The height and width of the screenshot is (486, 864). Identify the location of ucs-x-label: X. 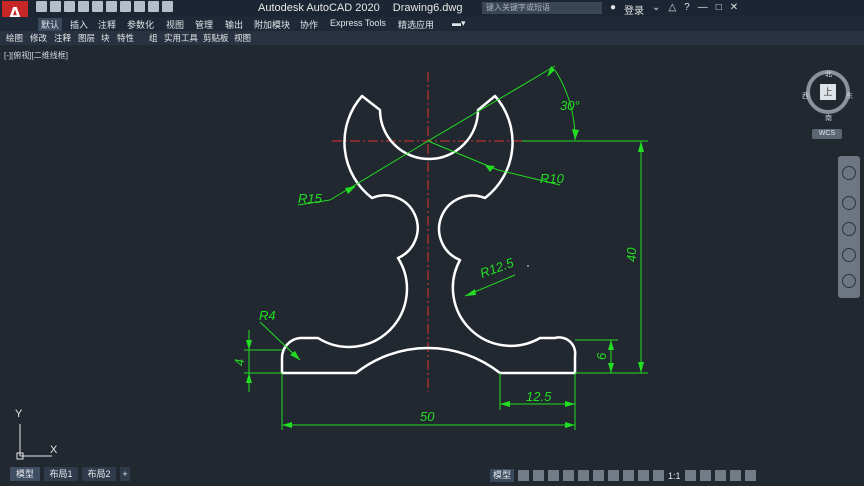
(54, 450).